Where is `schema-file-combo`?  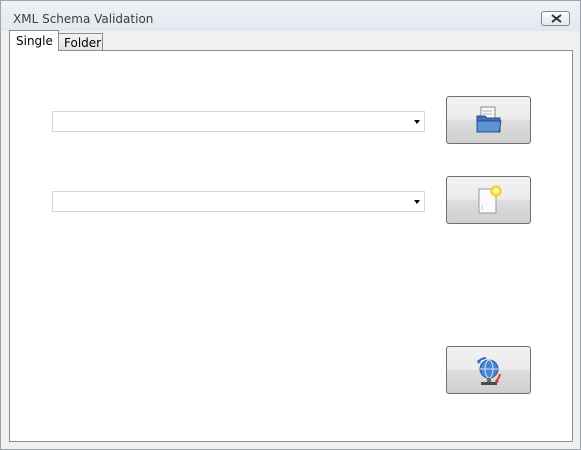
schema-file-combo is located at coordinates (238, 201).